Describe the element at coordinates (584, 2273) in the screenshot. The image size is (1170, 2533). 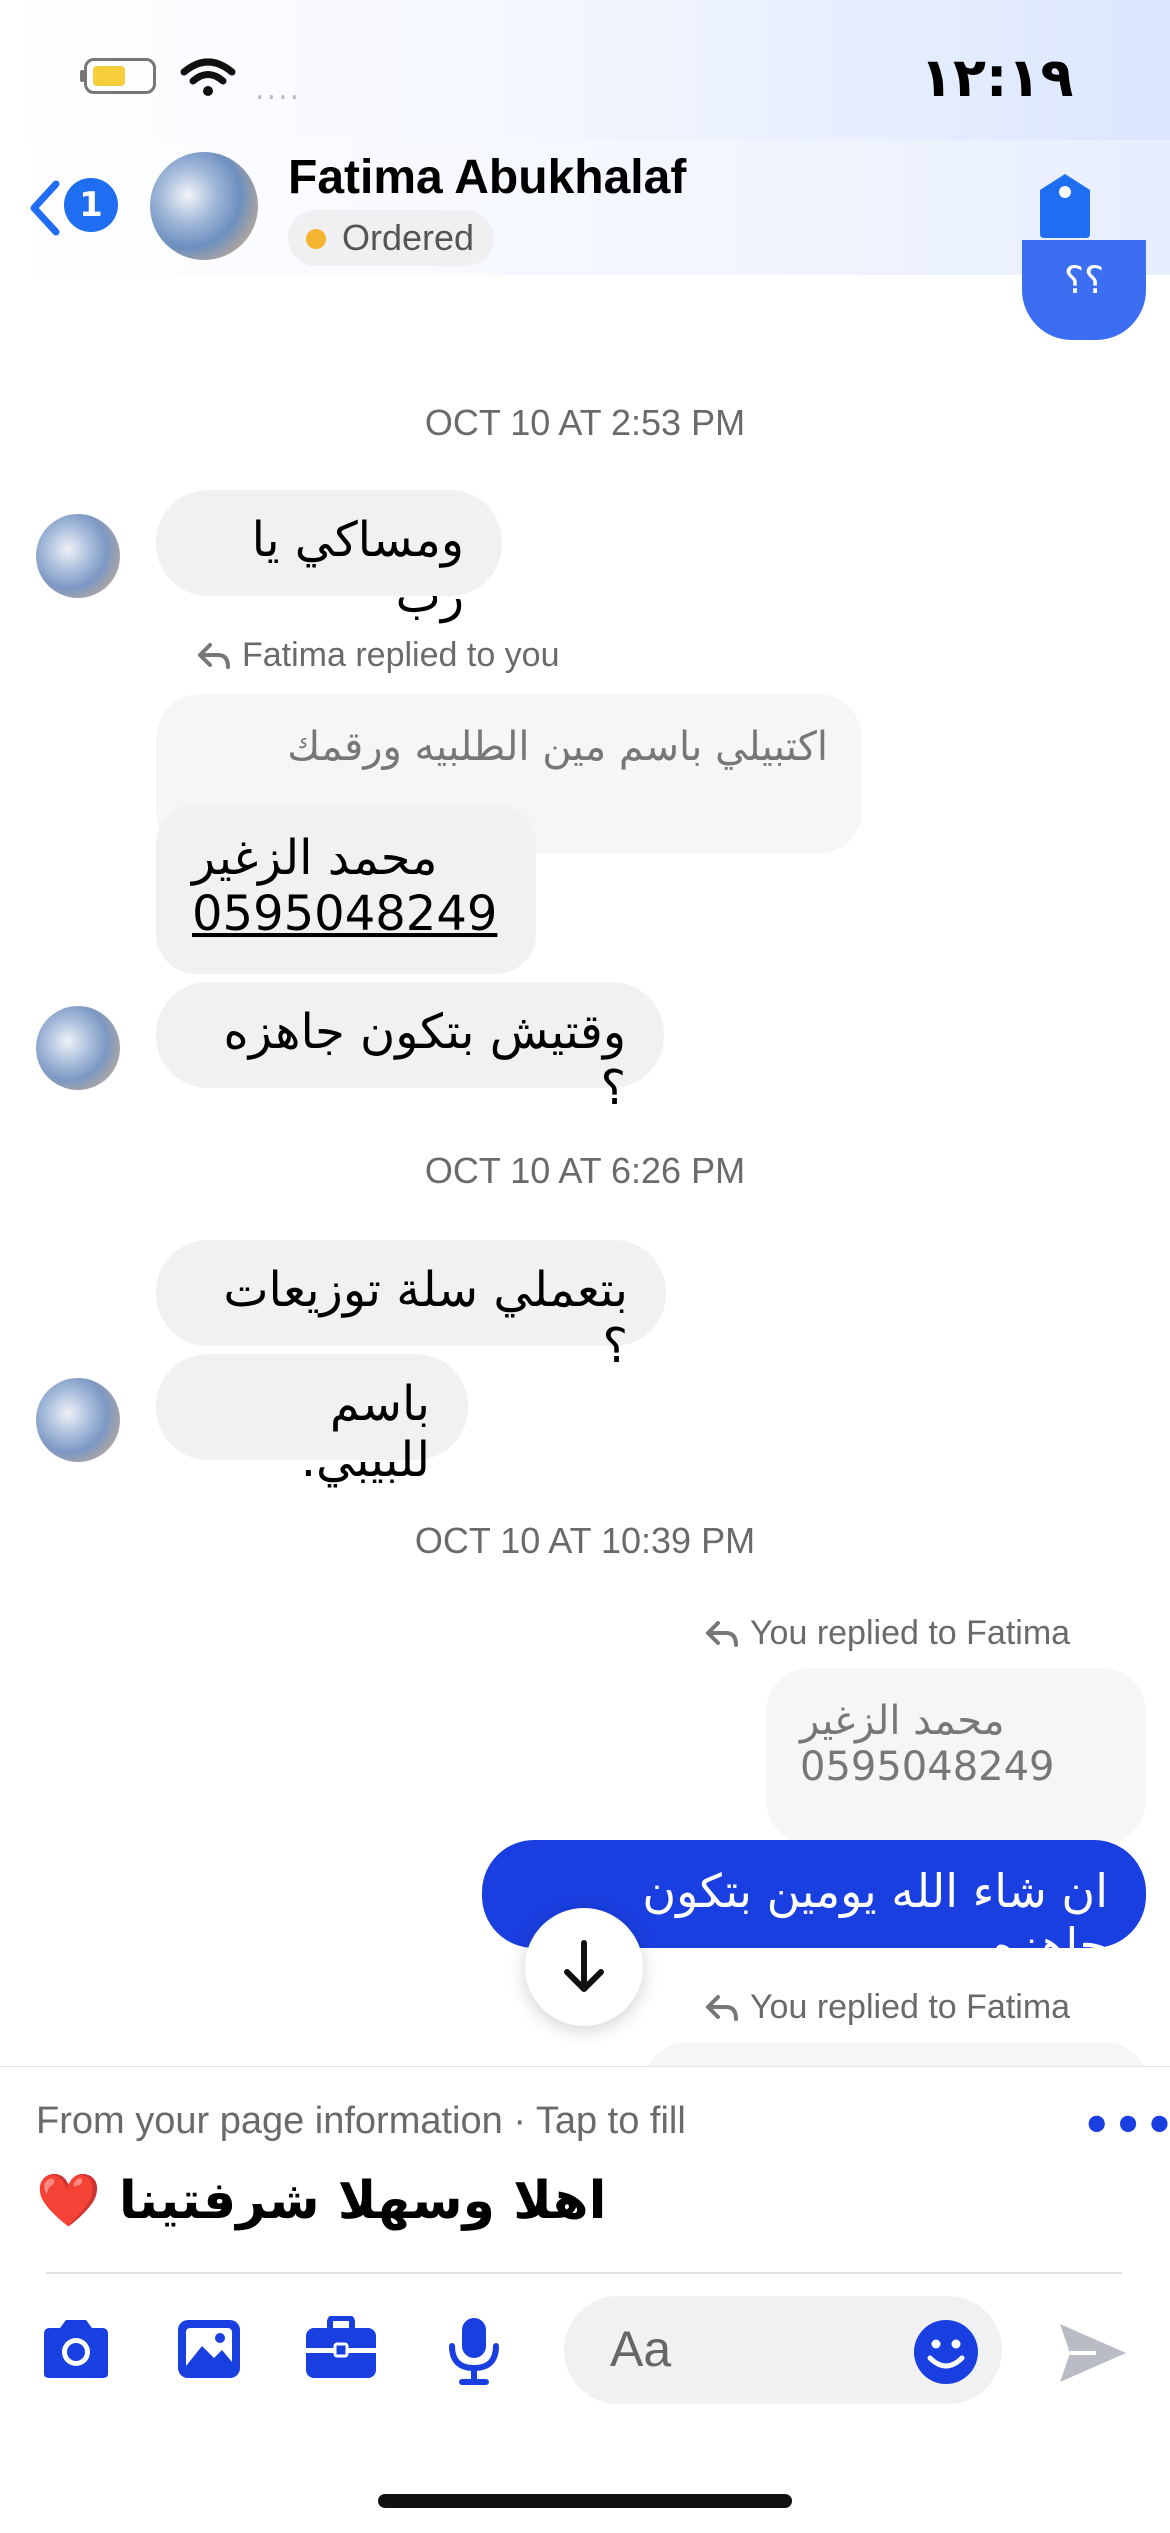
I see `divider` at that location.